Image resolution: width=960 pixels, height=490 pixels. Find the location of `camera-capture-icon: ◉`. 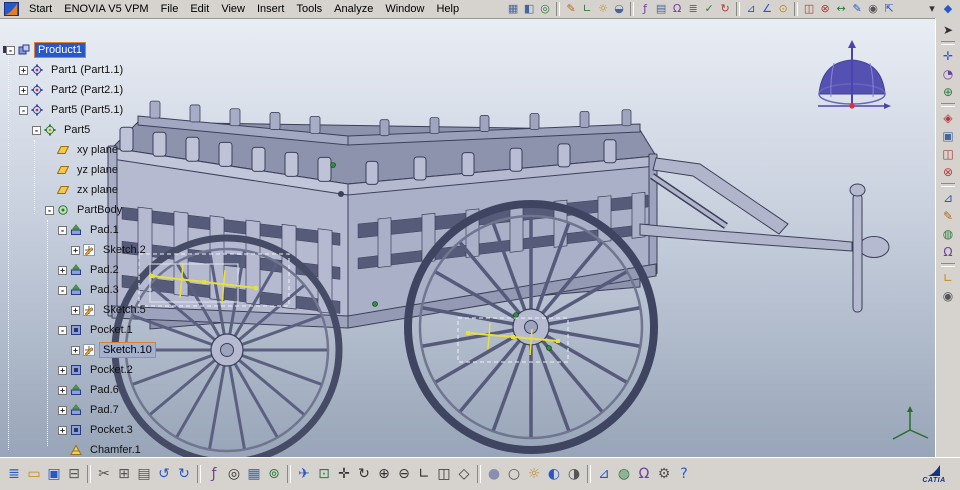

camera-capture-icon: ◉ is located at coordinates (873, 9).